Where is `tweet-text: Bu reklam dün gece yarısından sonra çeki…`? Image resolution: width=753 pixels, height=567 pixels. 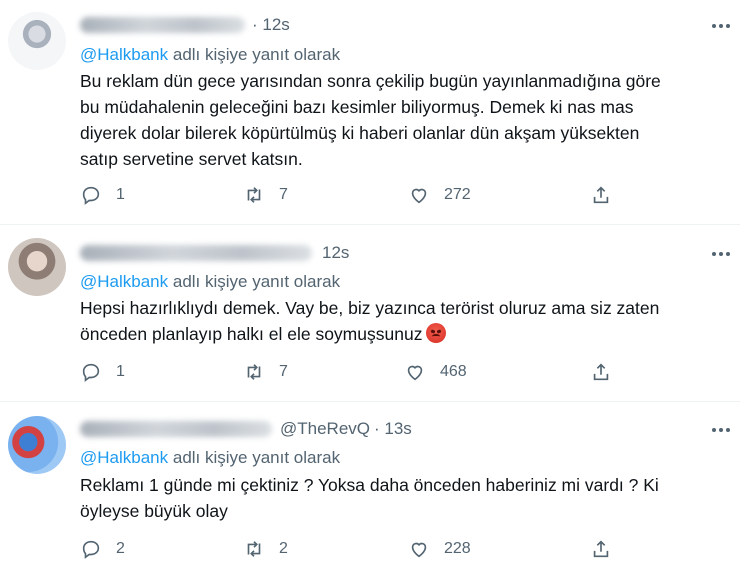 tweet-text: Bu reklam dün gece yarısından sonra çeki… is located at coordinates (370, 120).